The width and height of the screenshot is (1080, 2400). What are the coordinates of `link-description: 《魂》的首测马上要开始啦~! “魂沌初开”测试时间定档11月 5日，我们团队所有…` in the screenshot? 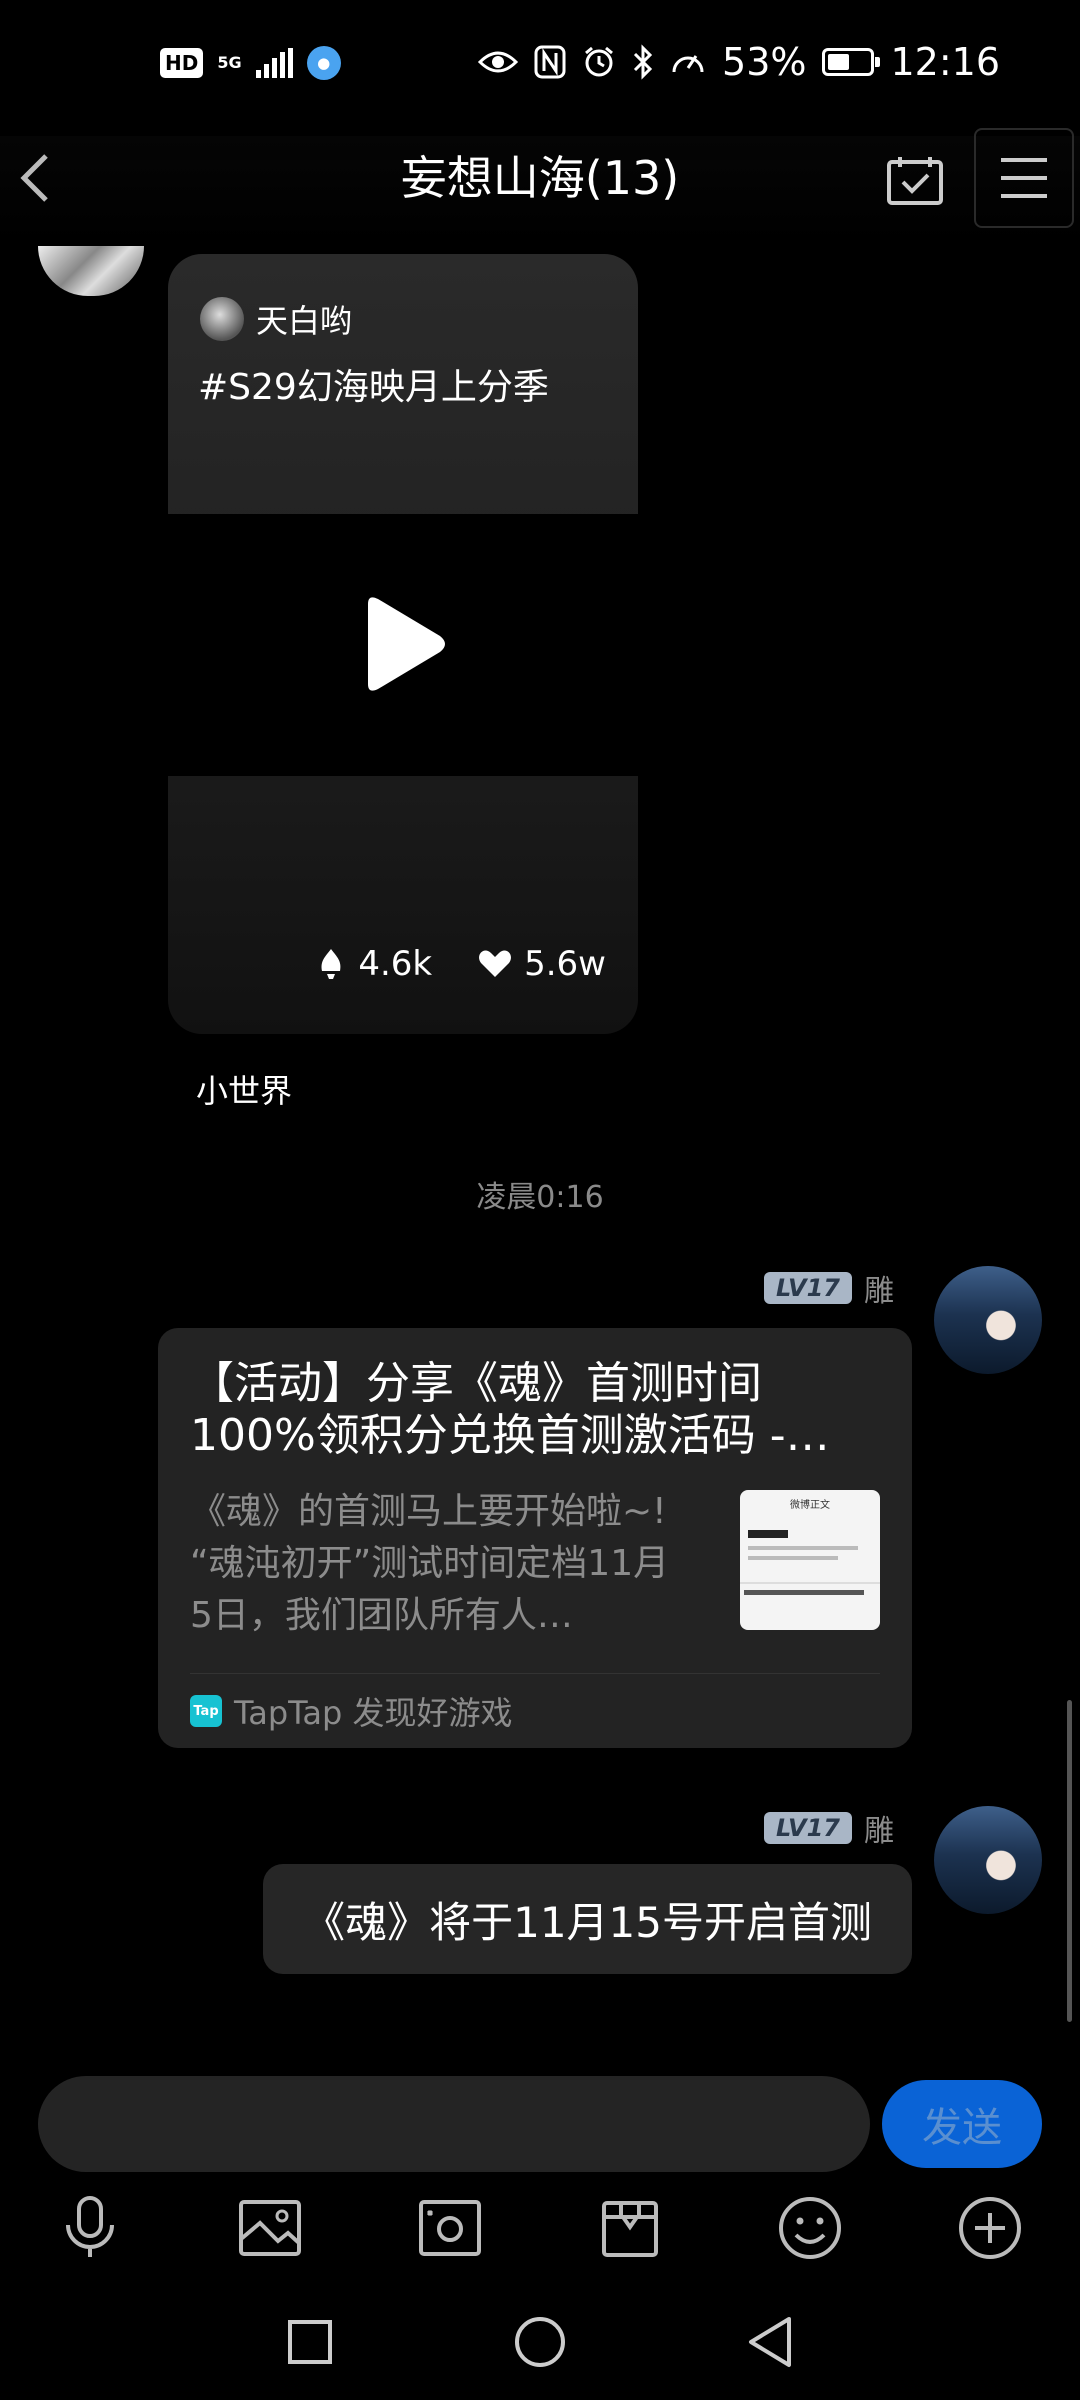 It's located at (440, 1564).